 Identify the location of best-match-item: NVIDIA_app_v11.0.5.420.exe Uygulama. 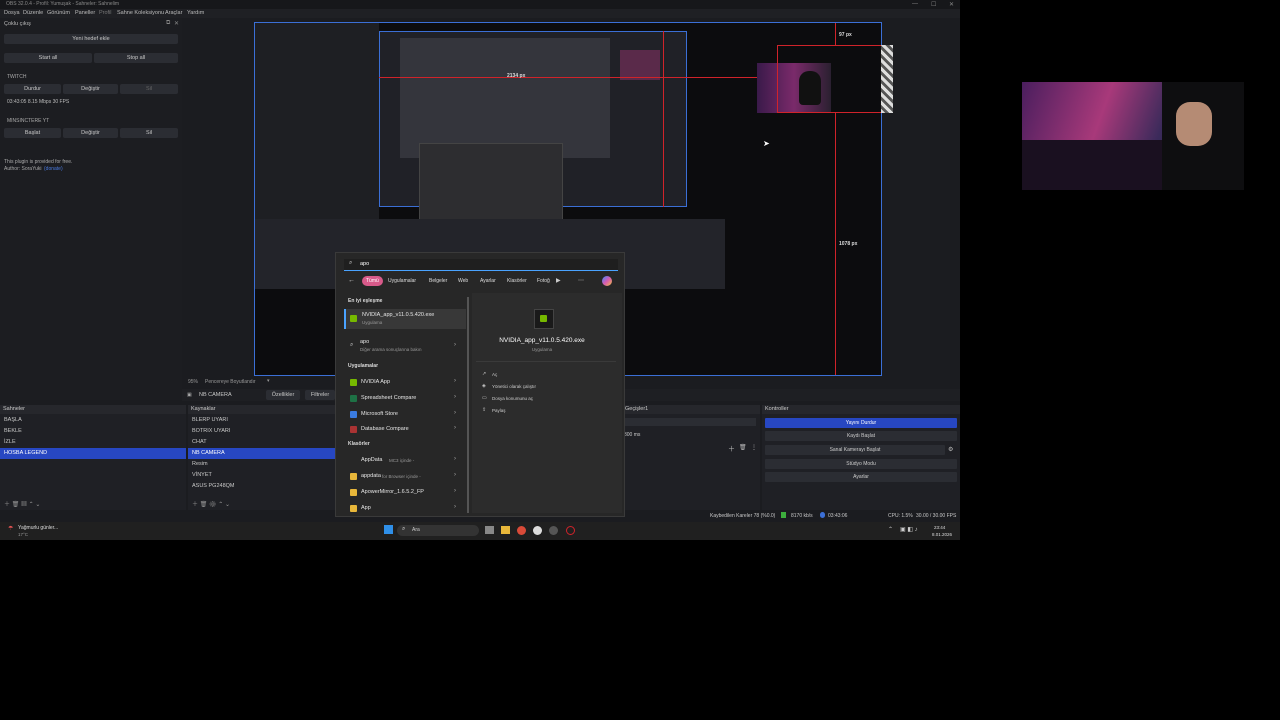
(405, 319).